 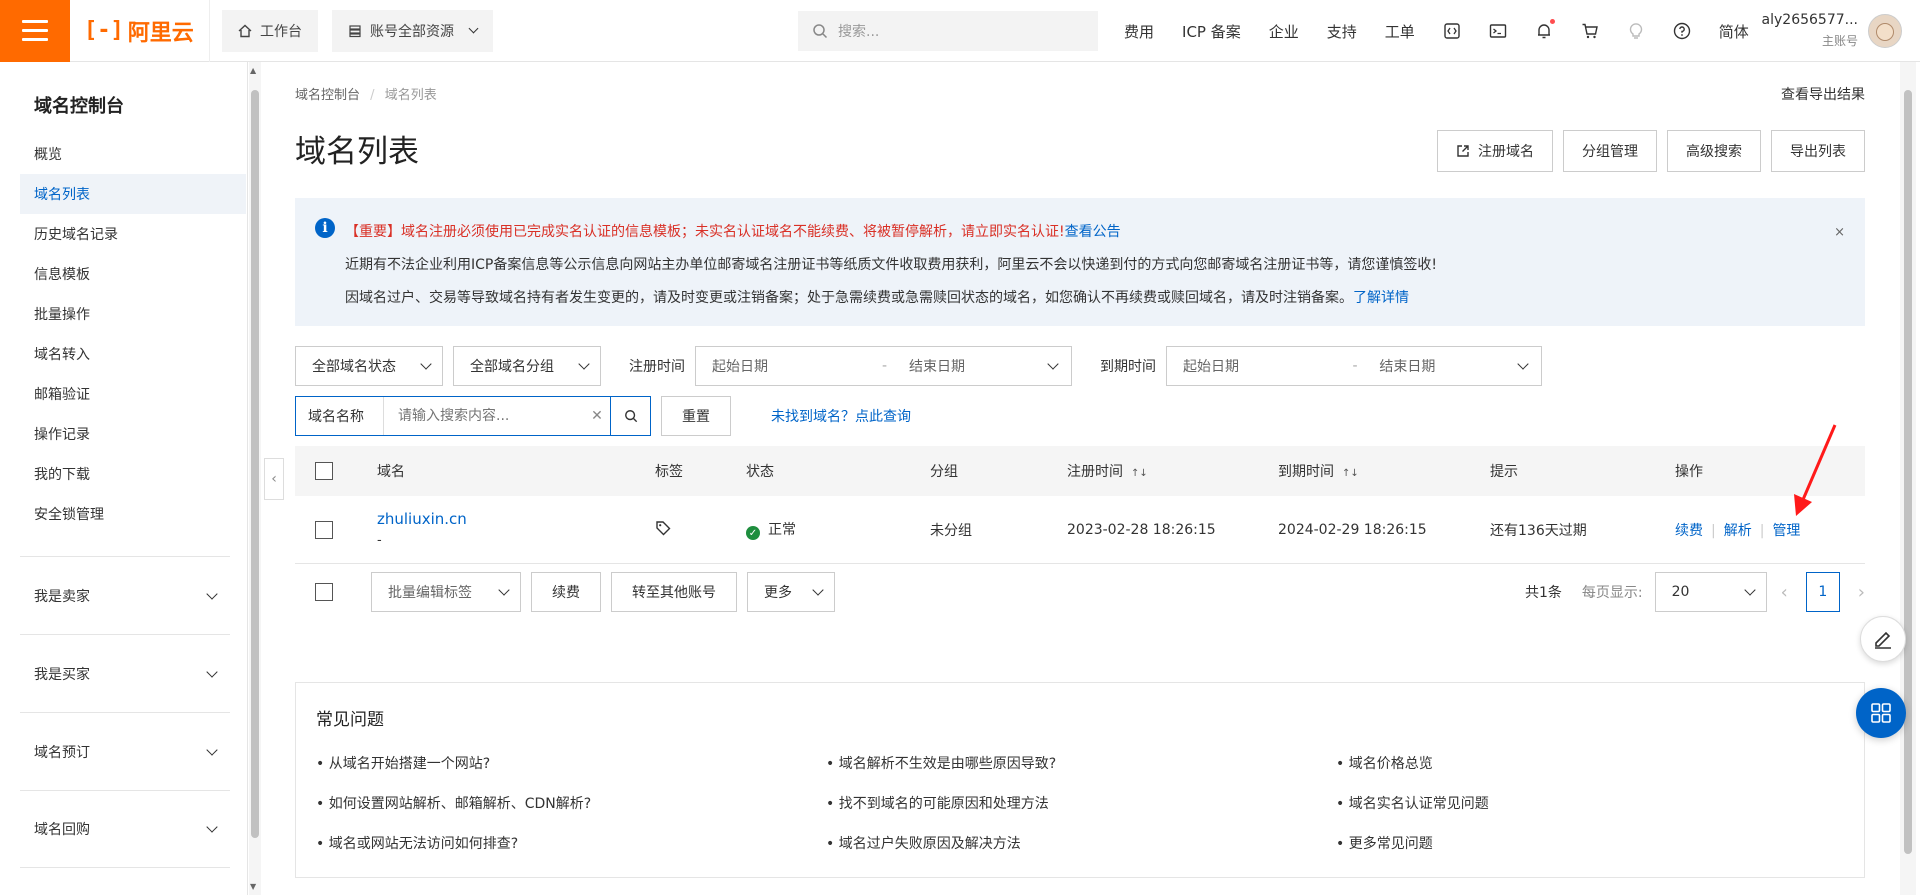 What do you see at coordinates (696, 416) in the screenshot?
I see `reset-button: 重置` at bounding box center [696, 416].